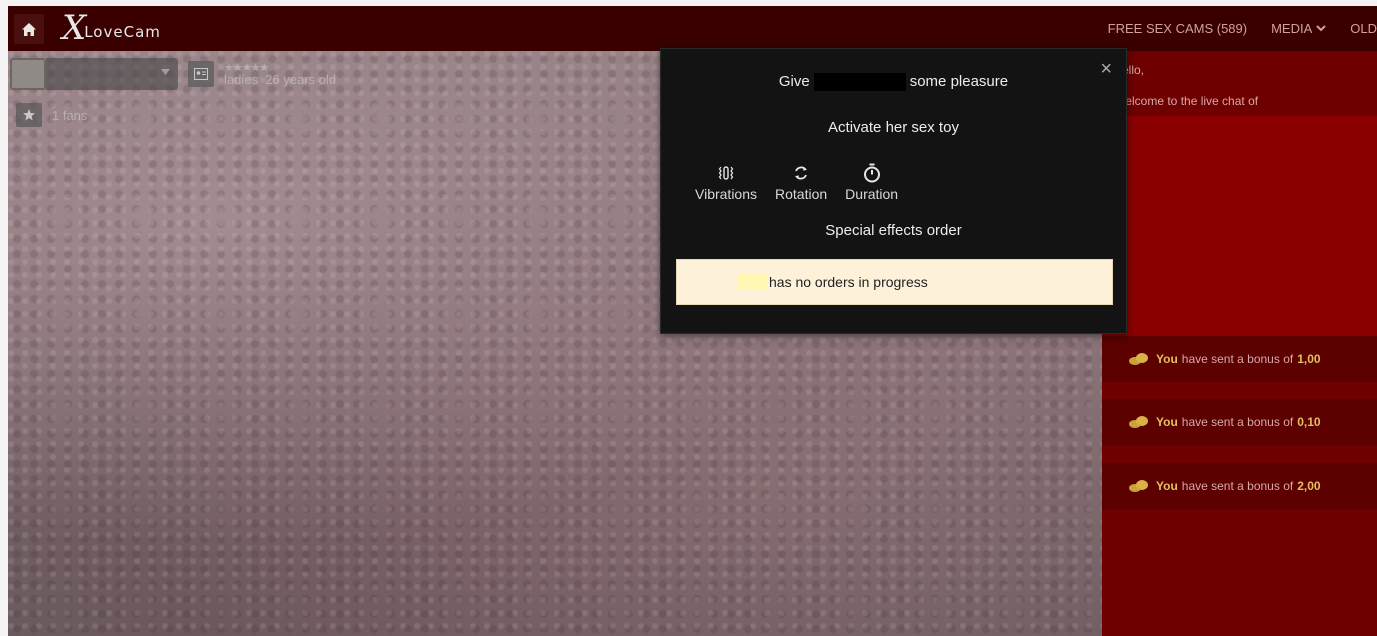 This screenshot has height=636, width=1377. I want to click on logo: X LoveCam, so click(111, 28).